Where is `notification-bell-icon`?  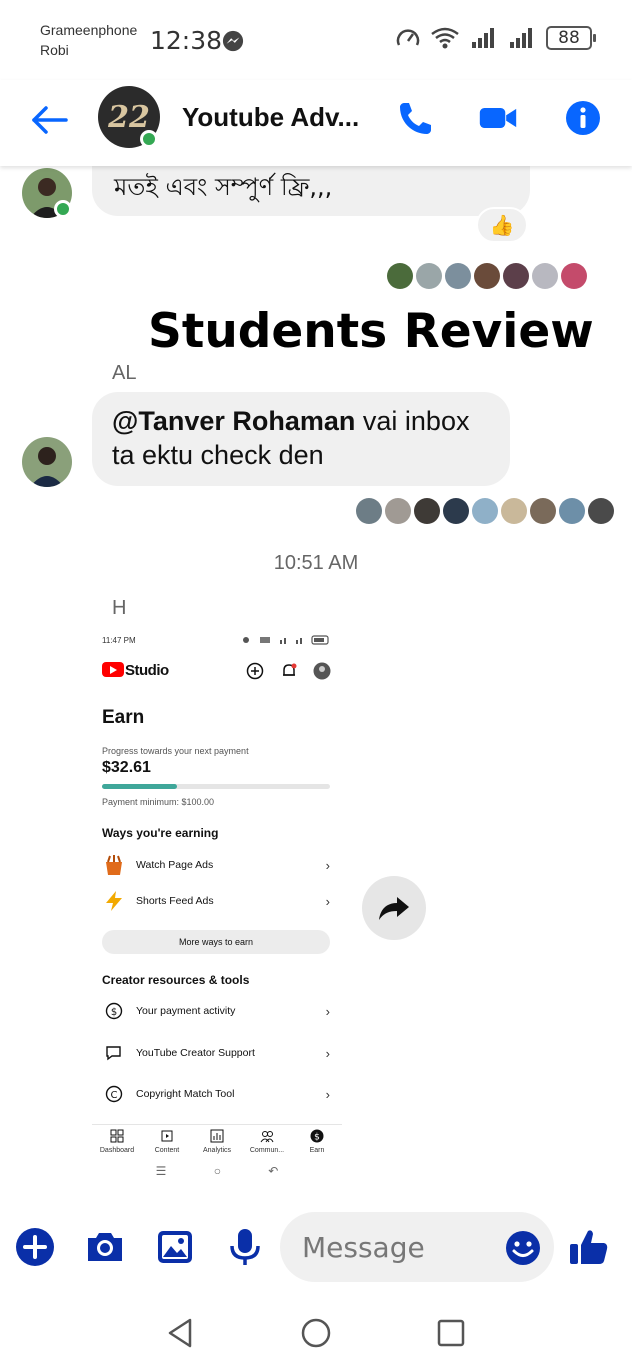
notification-bell-icon is located at coordinates (290, 669).